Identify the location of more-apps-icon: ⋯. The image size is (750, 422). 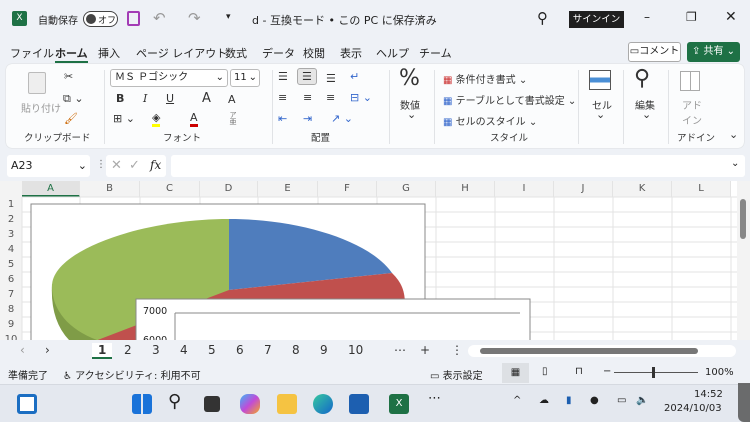
(438, 401).